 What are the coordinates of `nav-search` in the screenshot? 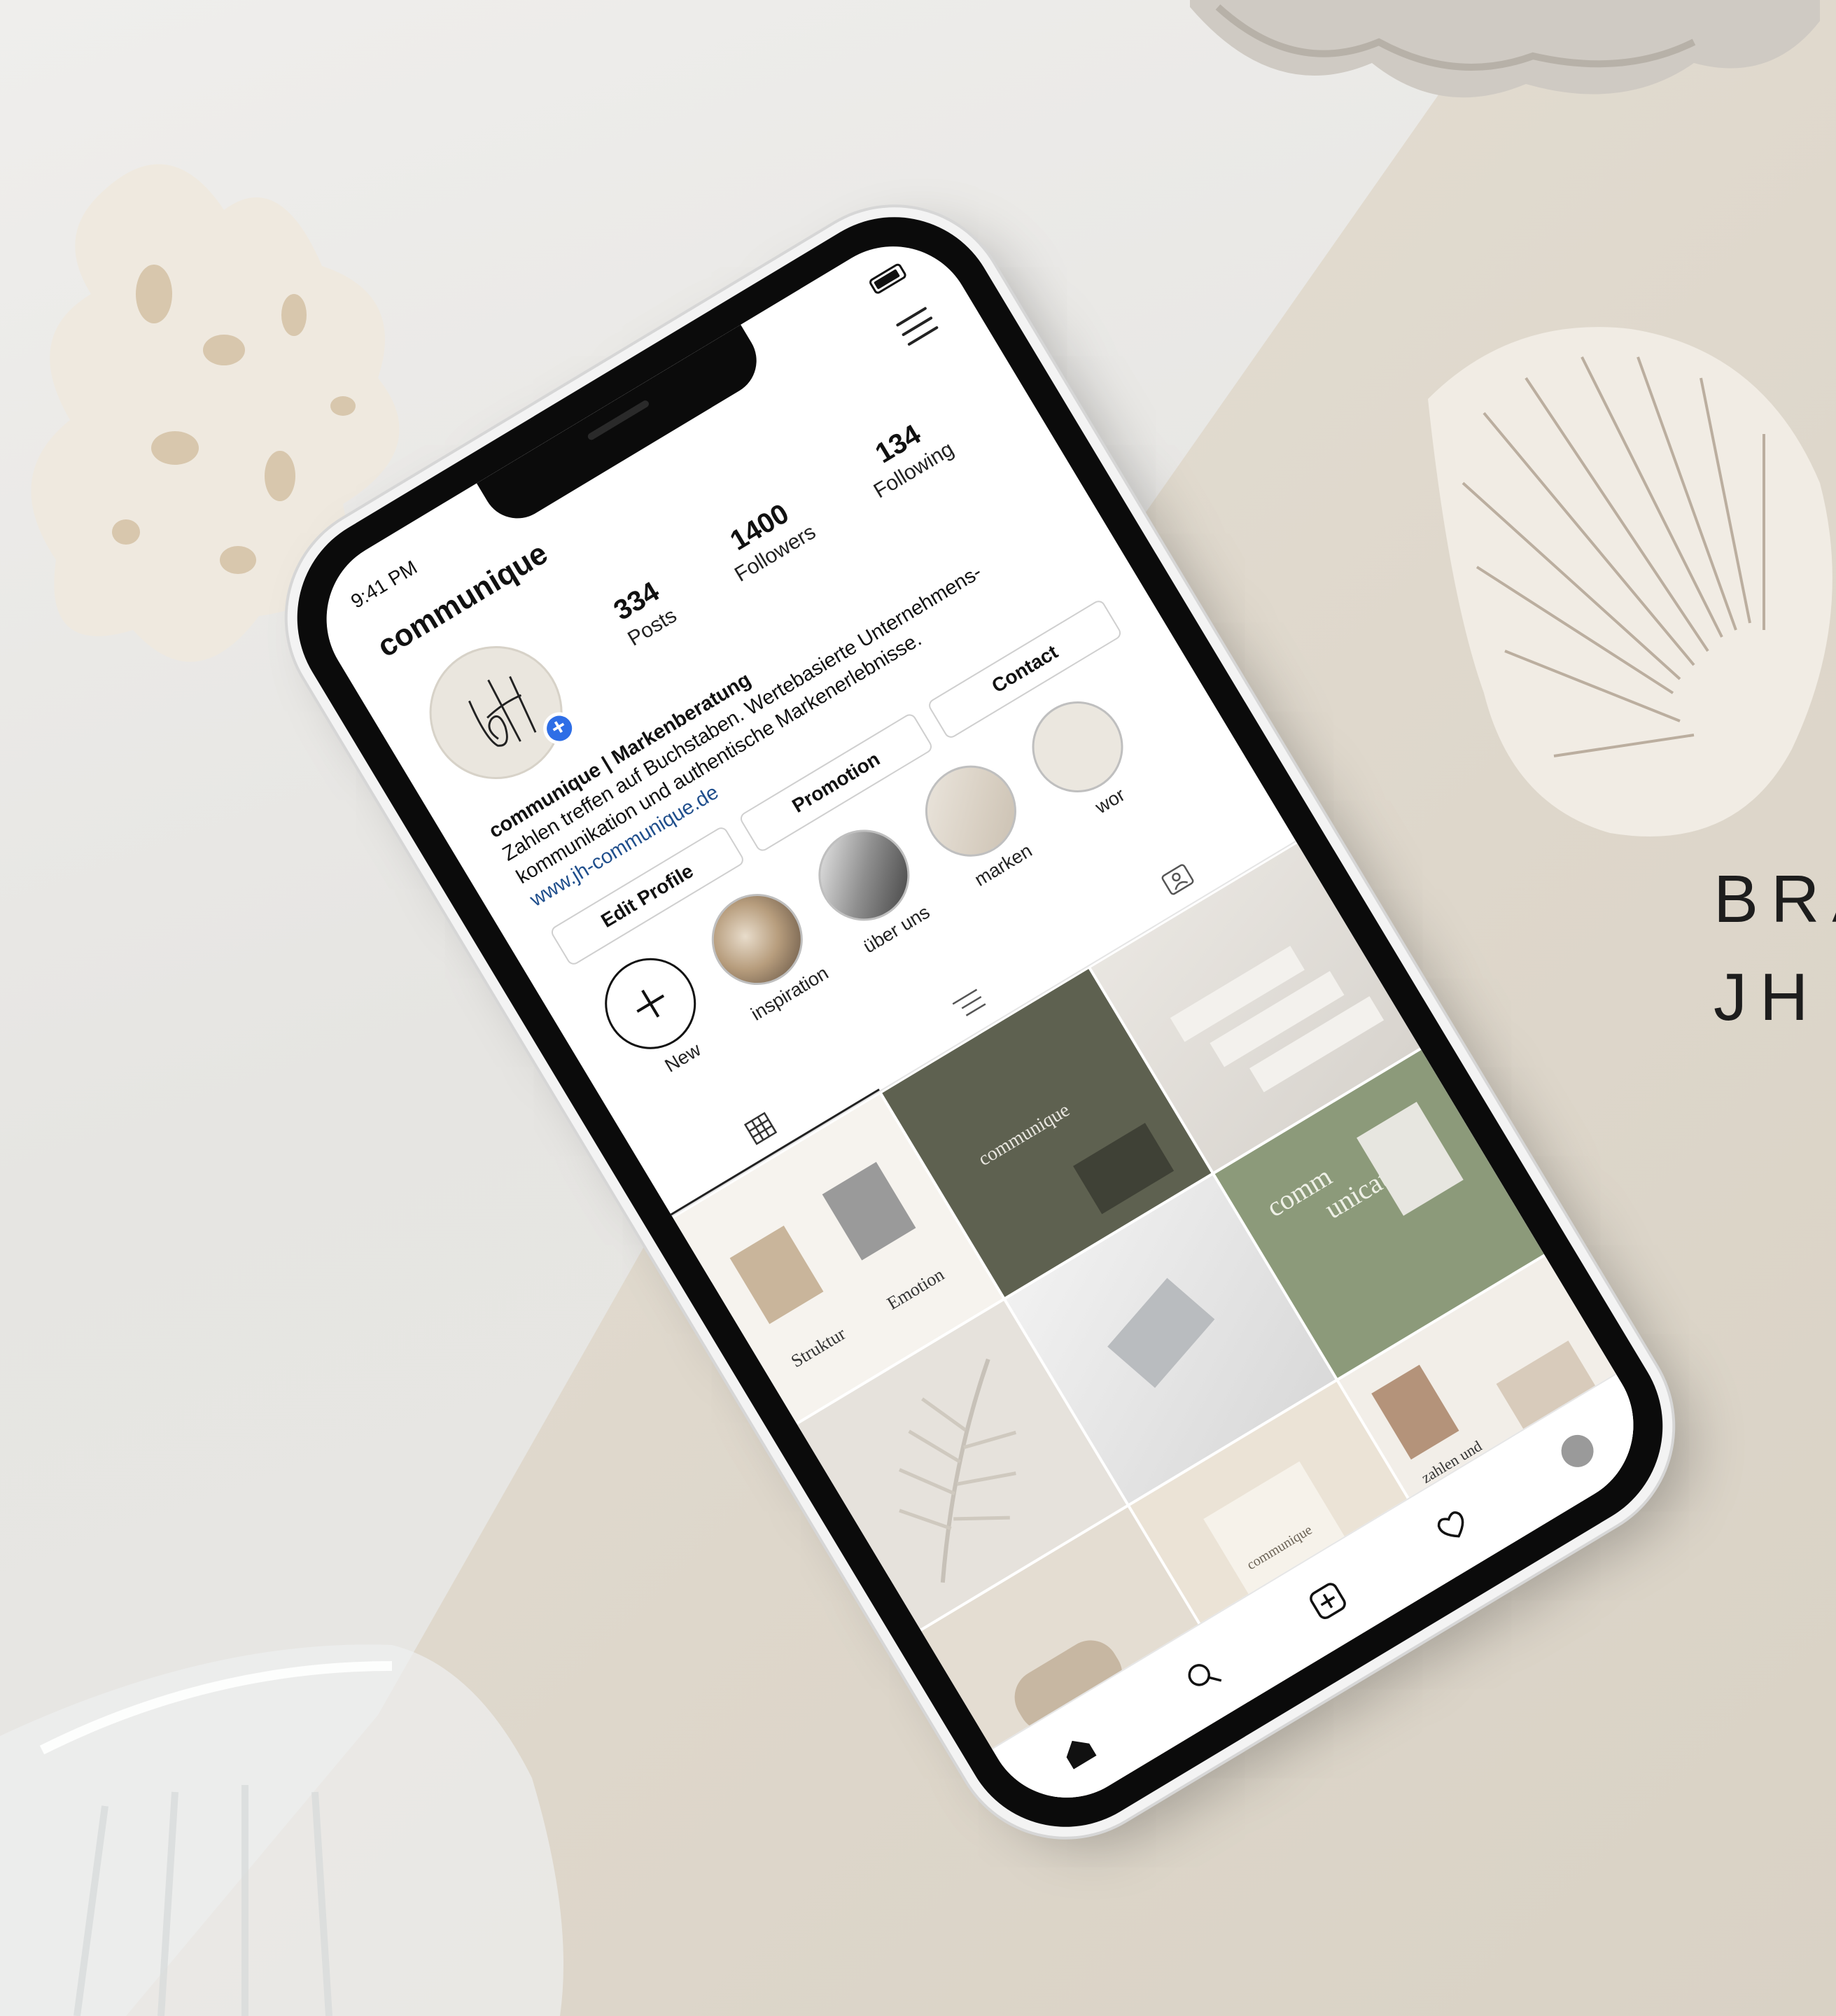 It's located at (1203, 1675).